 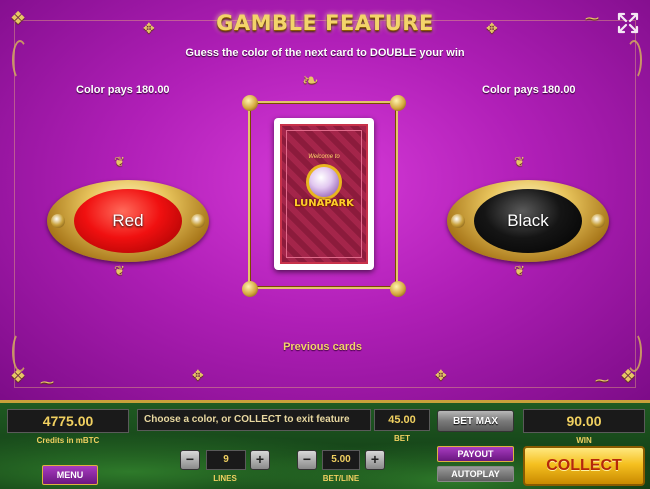 I want to click on betline-decrease-button: −, so click(x=307, y=460).